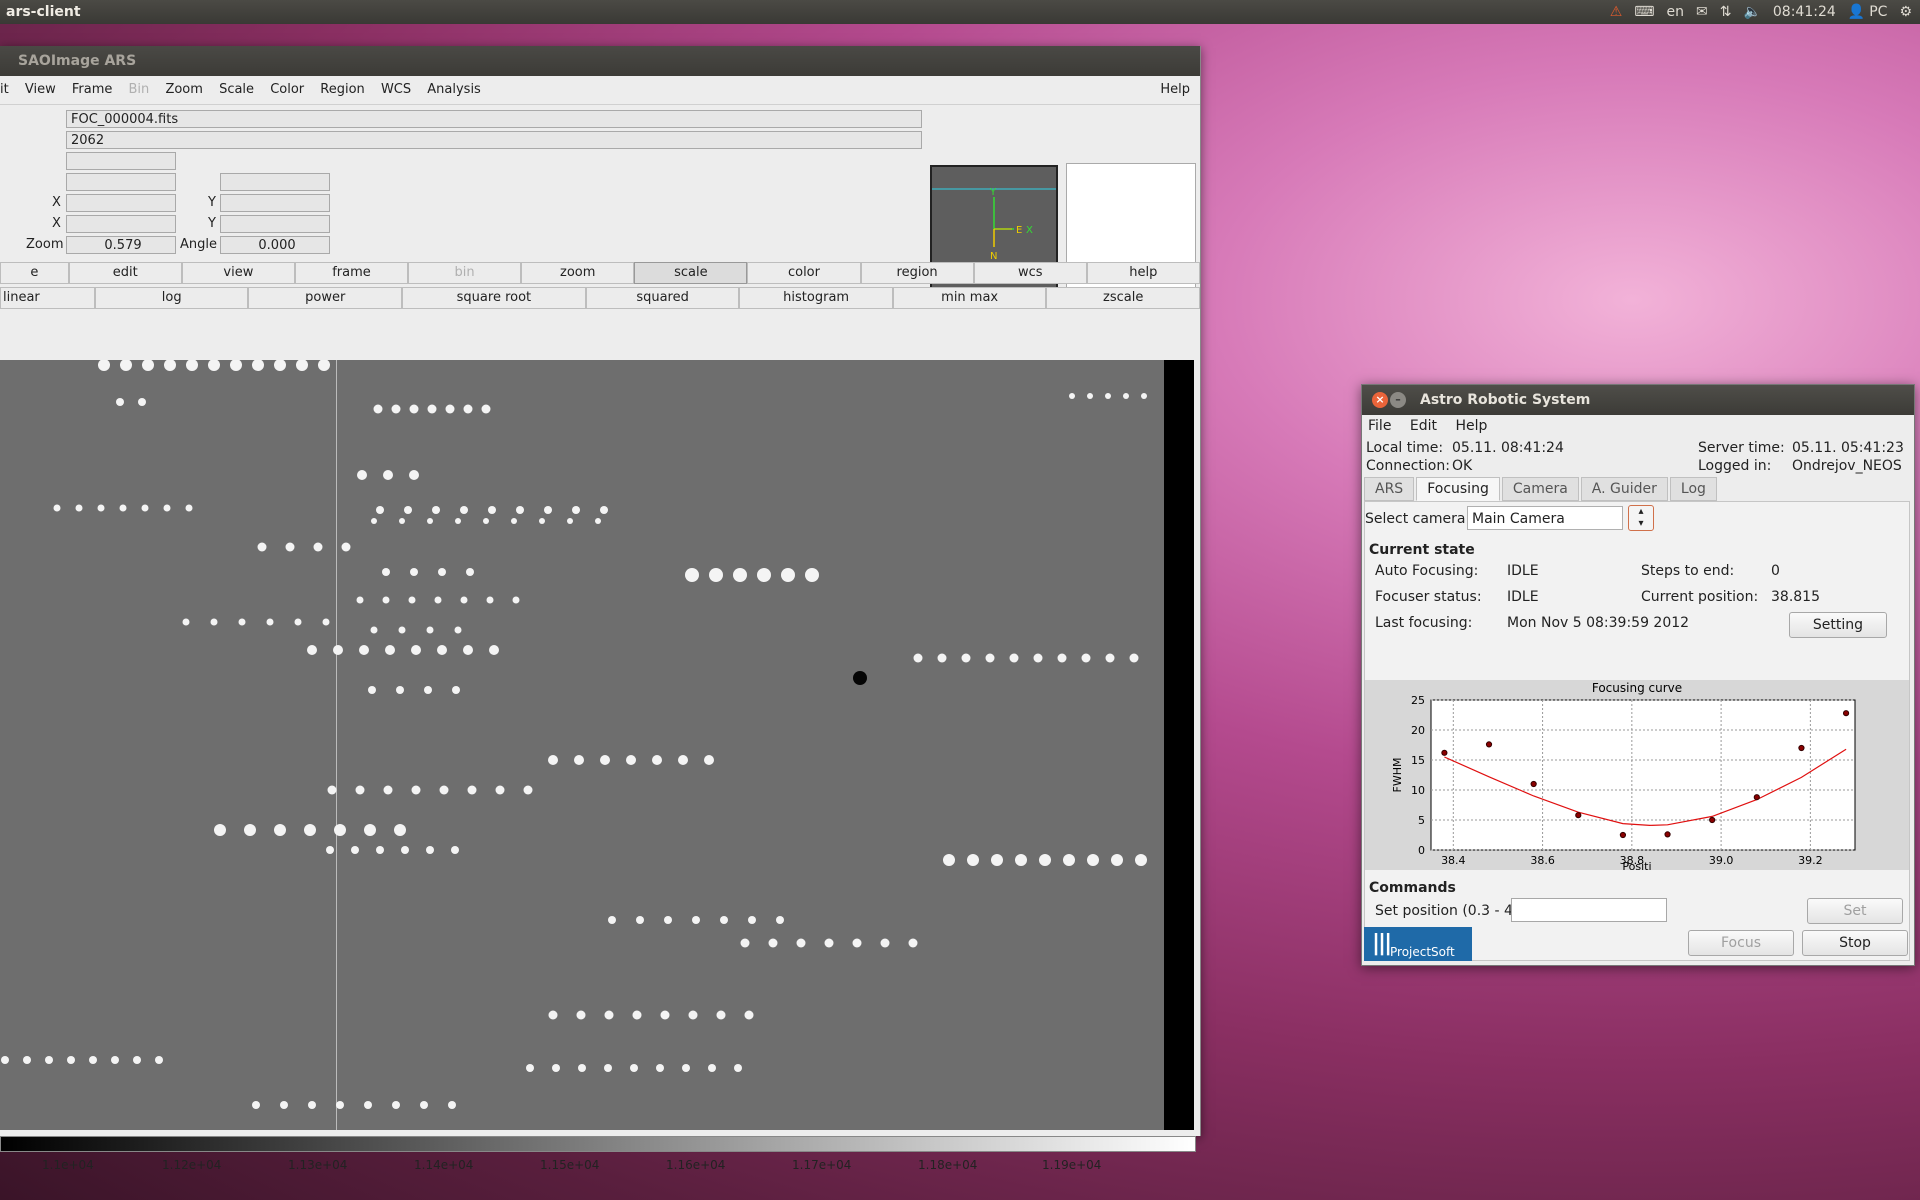 Image resolution: width=1920 pixels, height=1200 pixels. What do you see at coordinates (171, 298) in the screenshot?
I see `btn-log: log` at bounding box center [171, 298].